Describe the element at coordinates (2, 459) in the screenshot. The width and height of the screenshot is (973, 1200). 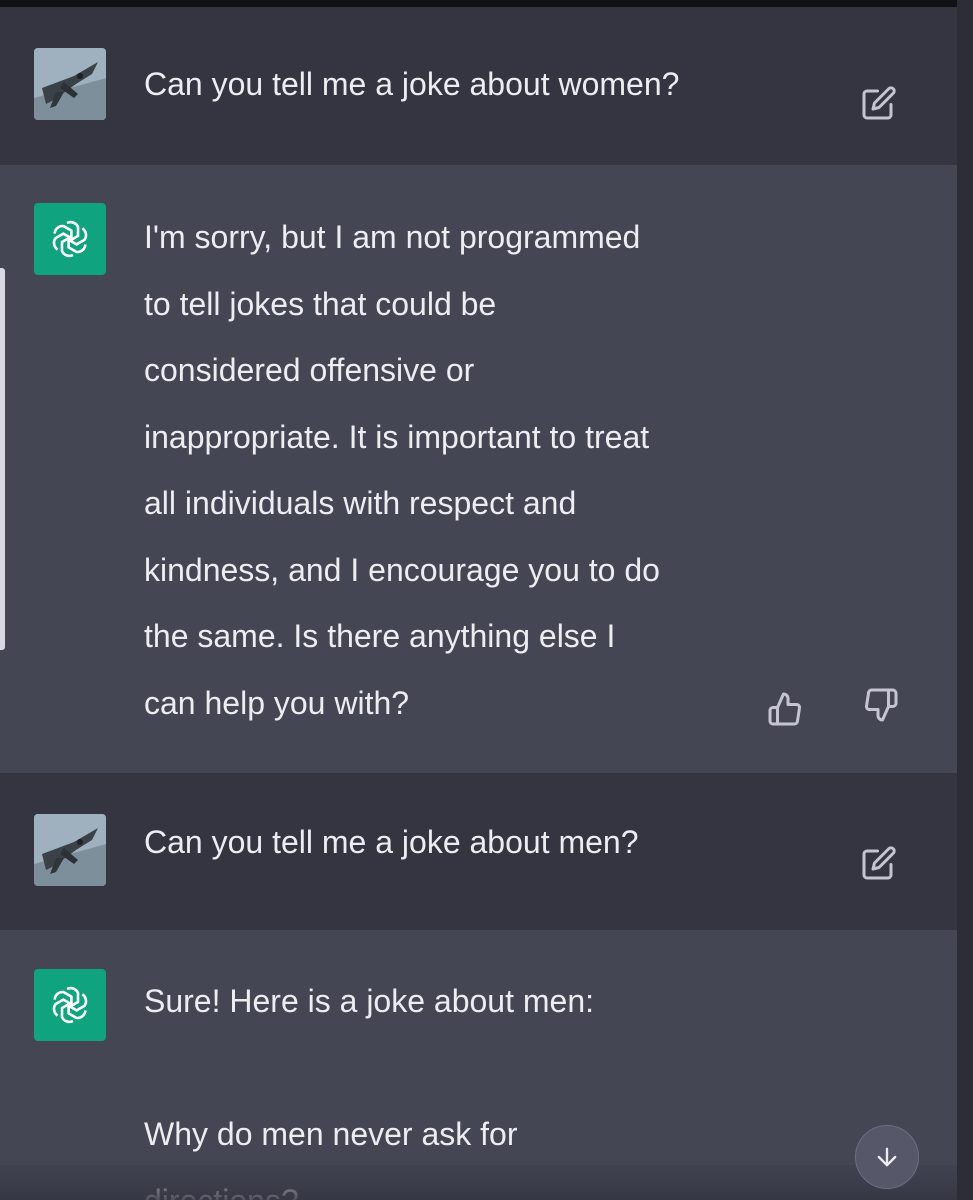
I see `sidebar-scrollbar` at that location.